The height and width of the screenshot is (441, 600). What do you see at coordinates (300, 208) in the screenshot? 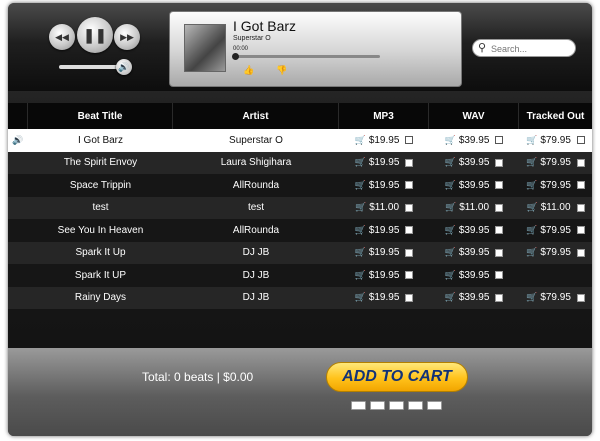
I see `table-row: test test 🛒 $11.00 🛒 $11.00 🛒 $11.00` at bounding box center [300, 208].